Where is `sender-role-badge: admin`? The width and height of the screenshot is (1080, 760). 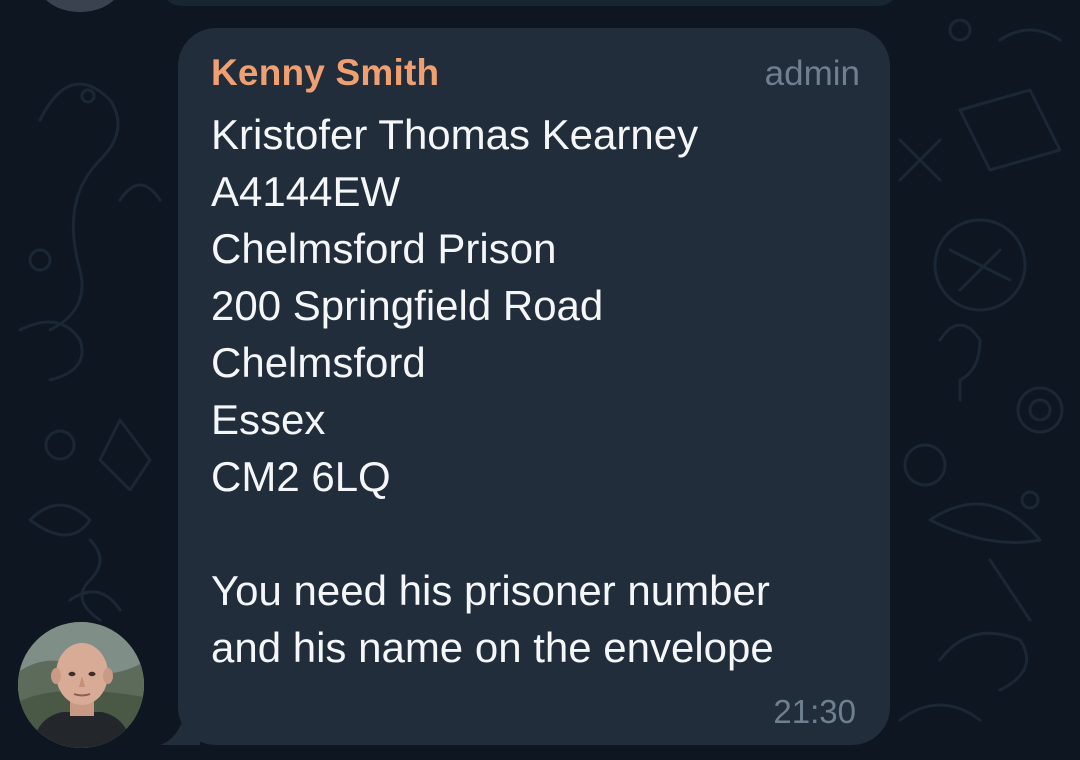 sender-role-badge: admin is located at coordinates (812, 73).